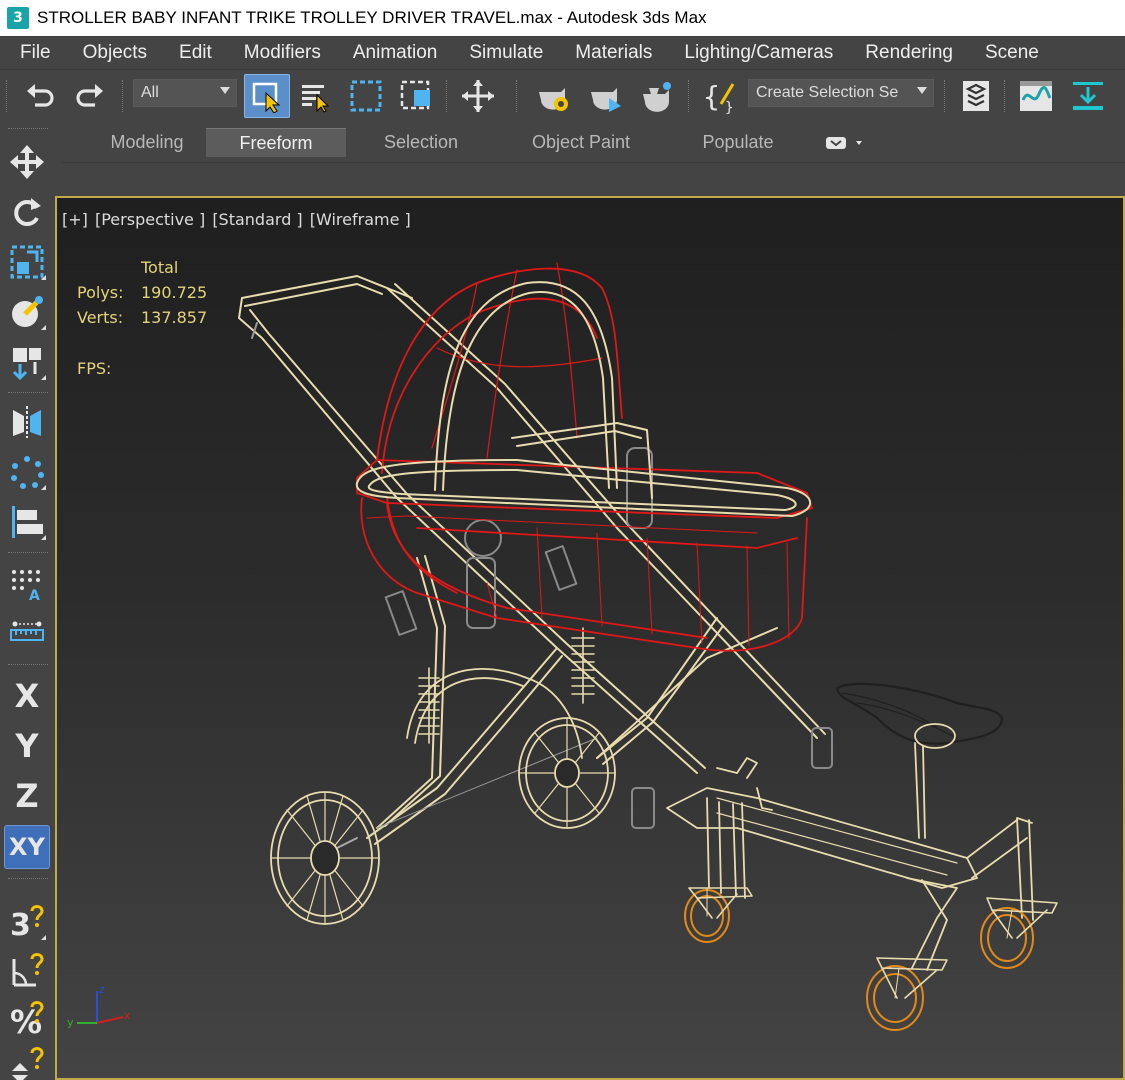  What do you see at coordinates (27, 472) in the screenshot?
I see `array-icon` at bounding box center [27, 472].